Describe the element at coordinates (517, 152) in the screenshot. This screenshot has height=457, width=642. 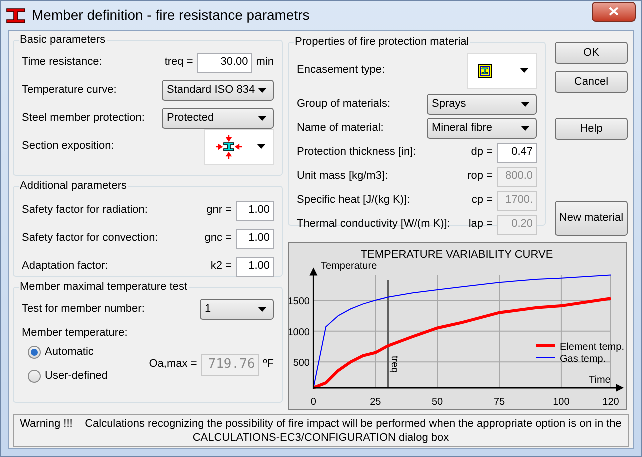
I see `input-field: 0.47` at that location.